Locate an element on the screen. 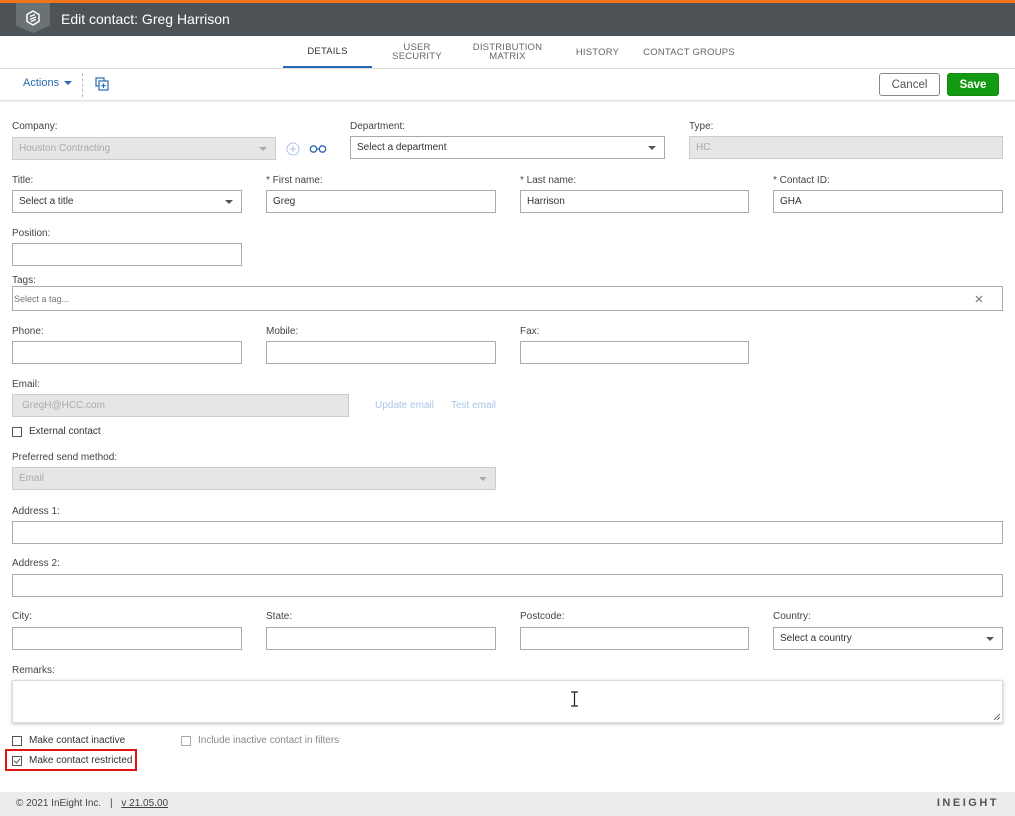 The image size is (1015, 816). tab-history: HISTORY is located at coordinates (597, 52).